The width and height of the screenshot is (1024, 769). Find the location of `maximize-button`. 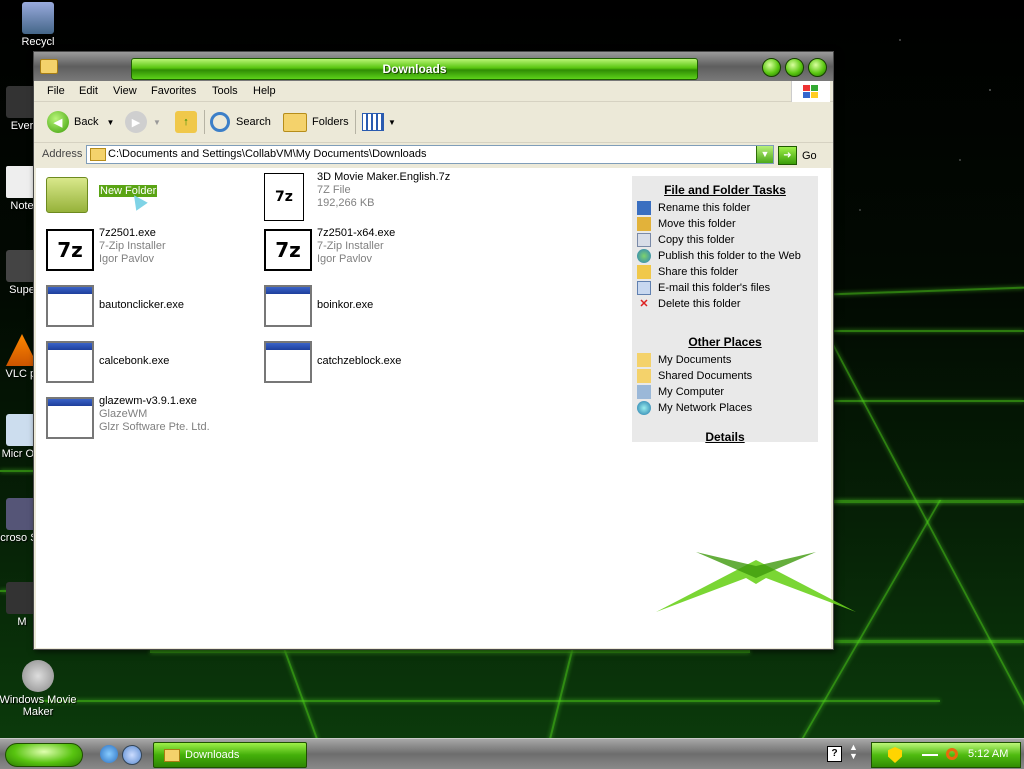

maximize-button is located at coordinates (794, 67).